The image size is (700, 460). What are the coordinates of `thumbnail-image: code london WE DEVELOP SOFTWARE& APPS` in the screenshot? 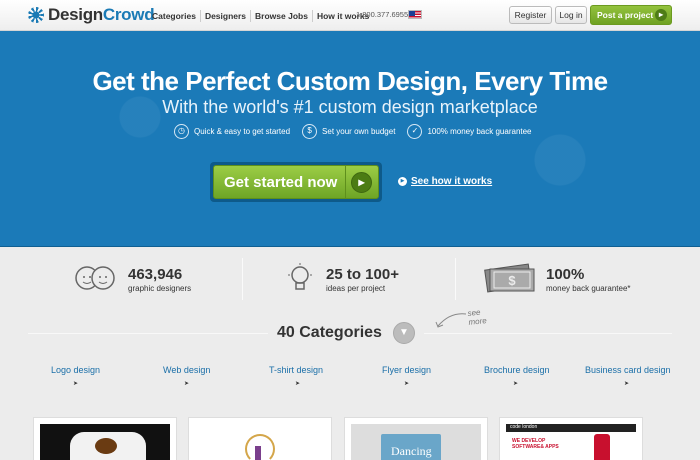 It's located at (571, 442).